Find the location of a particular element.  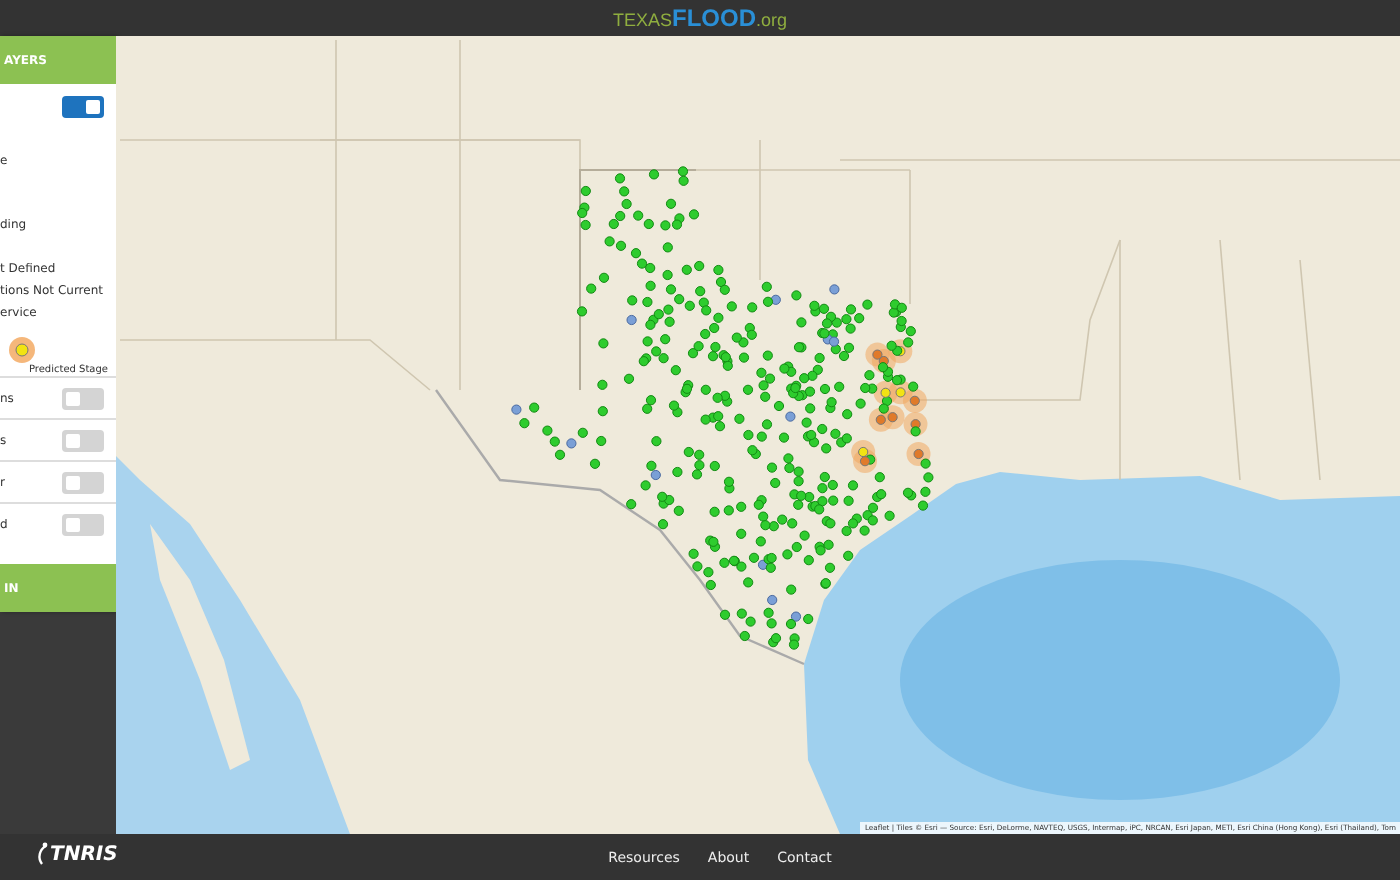

star-arc-icon is located at coordinates (40, 854).